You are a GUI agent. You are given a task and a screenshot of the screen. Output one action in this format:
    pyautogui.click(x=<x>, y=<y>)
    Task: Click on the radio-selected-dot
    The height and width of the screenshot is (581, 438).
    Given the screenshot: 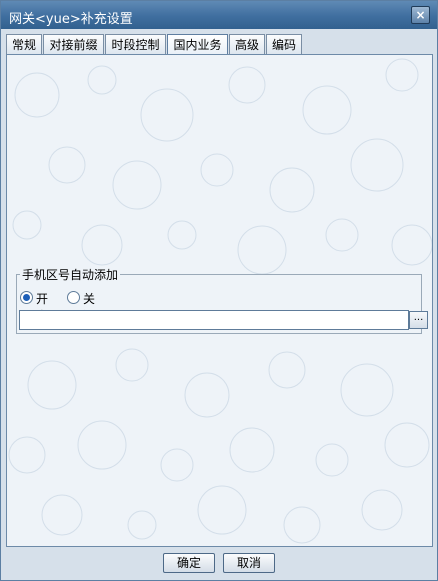 What is the action you would take?
    pyautogui.click(x=26, y=297)
    